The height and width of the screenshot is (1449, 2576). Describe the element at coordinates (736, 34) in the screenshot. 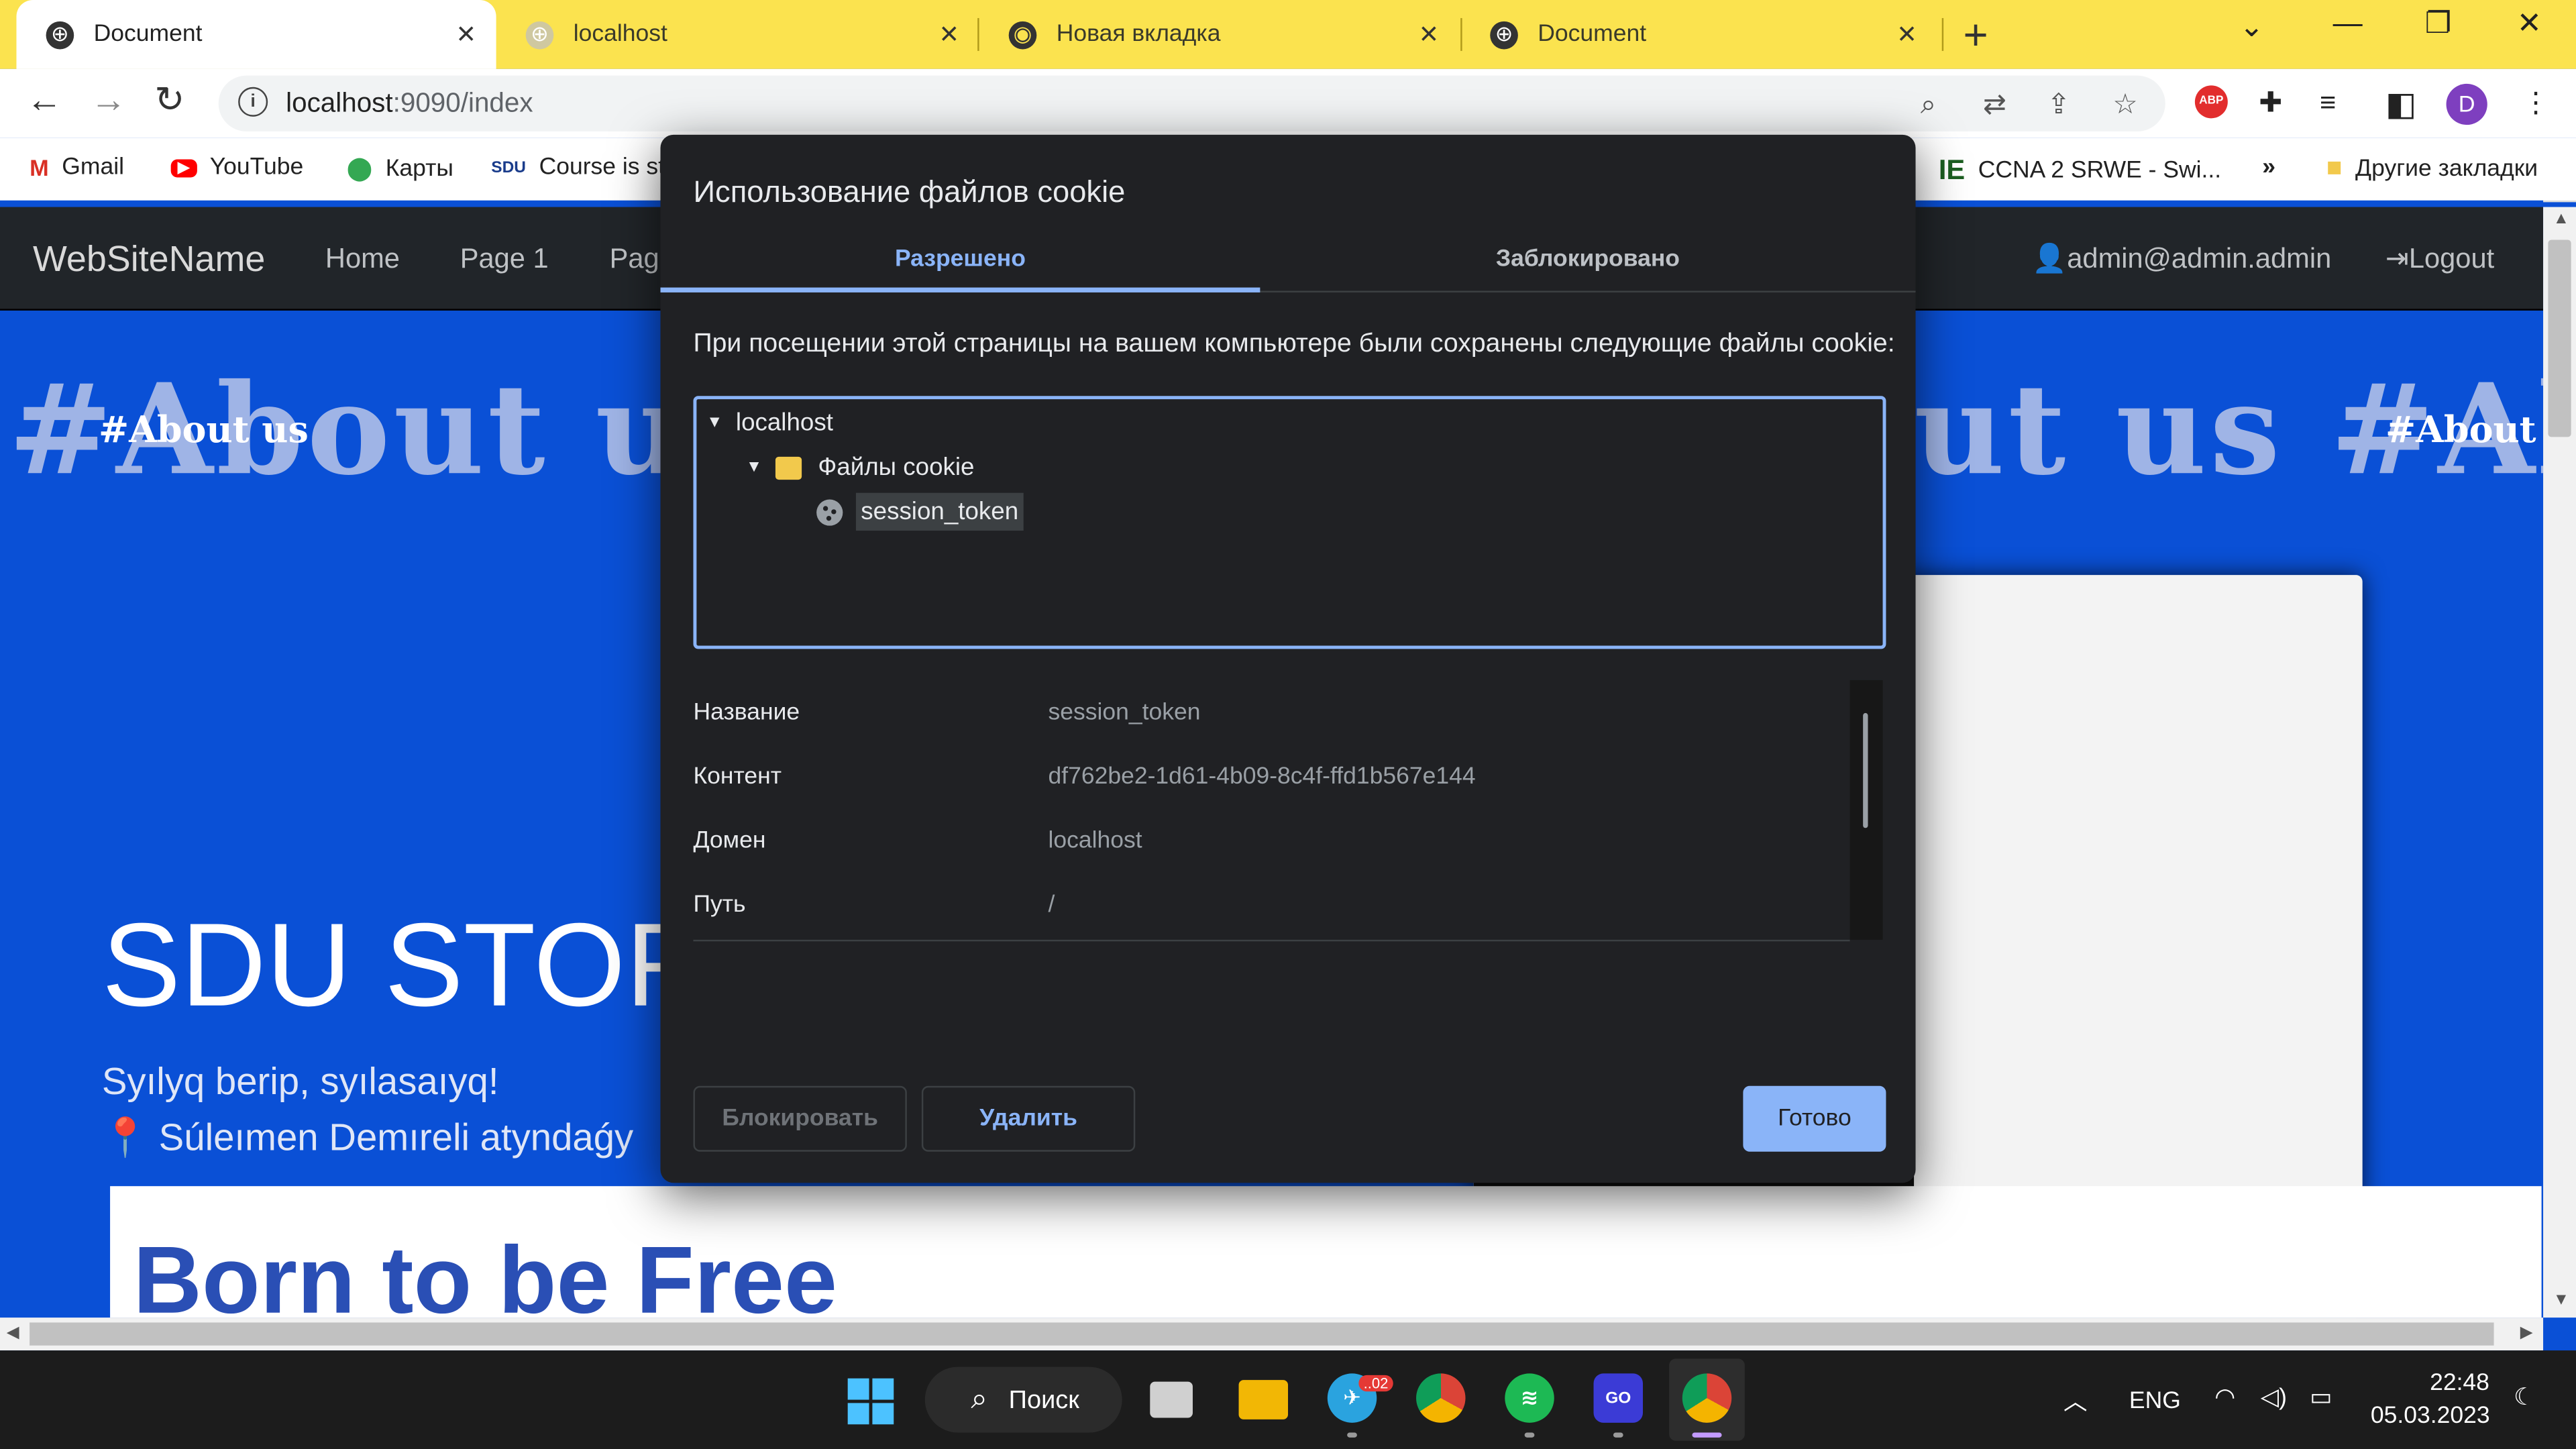

I see `tab-localhost: ⊕ localhost ✕` at that location.